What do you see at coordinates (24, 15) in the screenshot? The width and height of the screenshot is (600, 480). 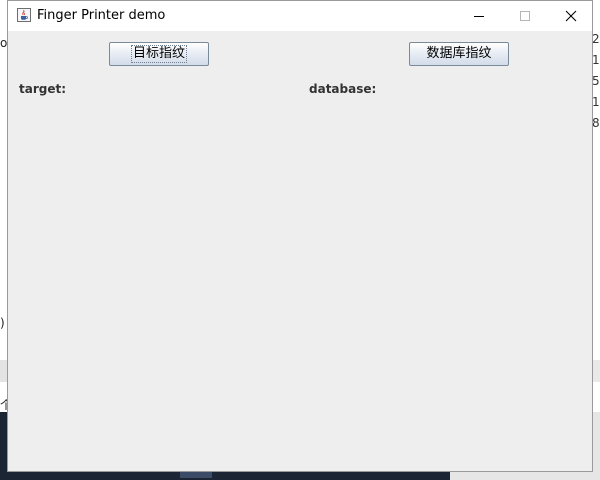 I see `java-cup-icon` at bounding box center [24, 15].